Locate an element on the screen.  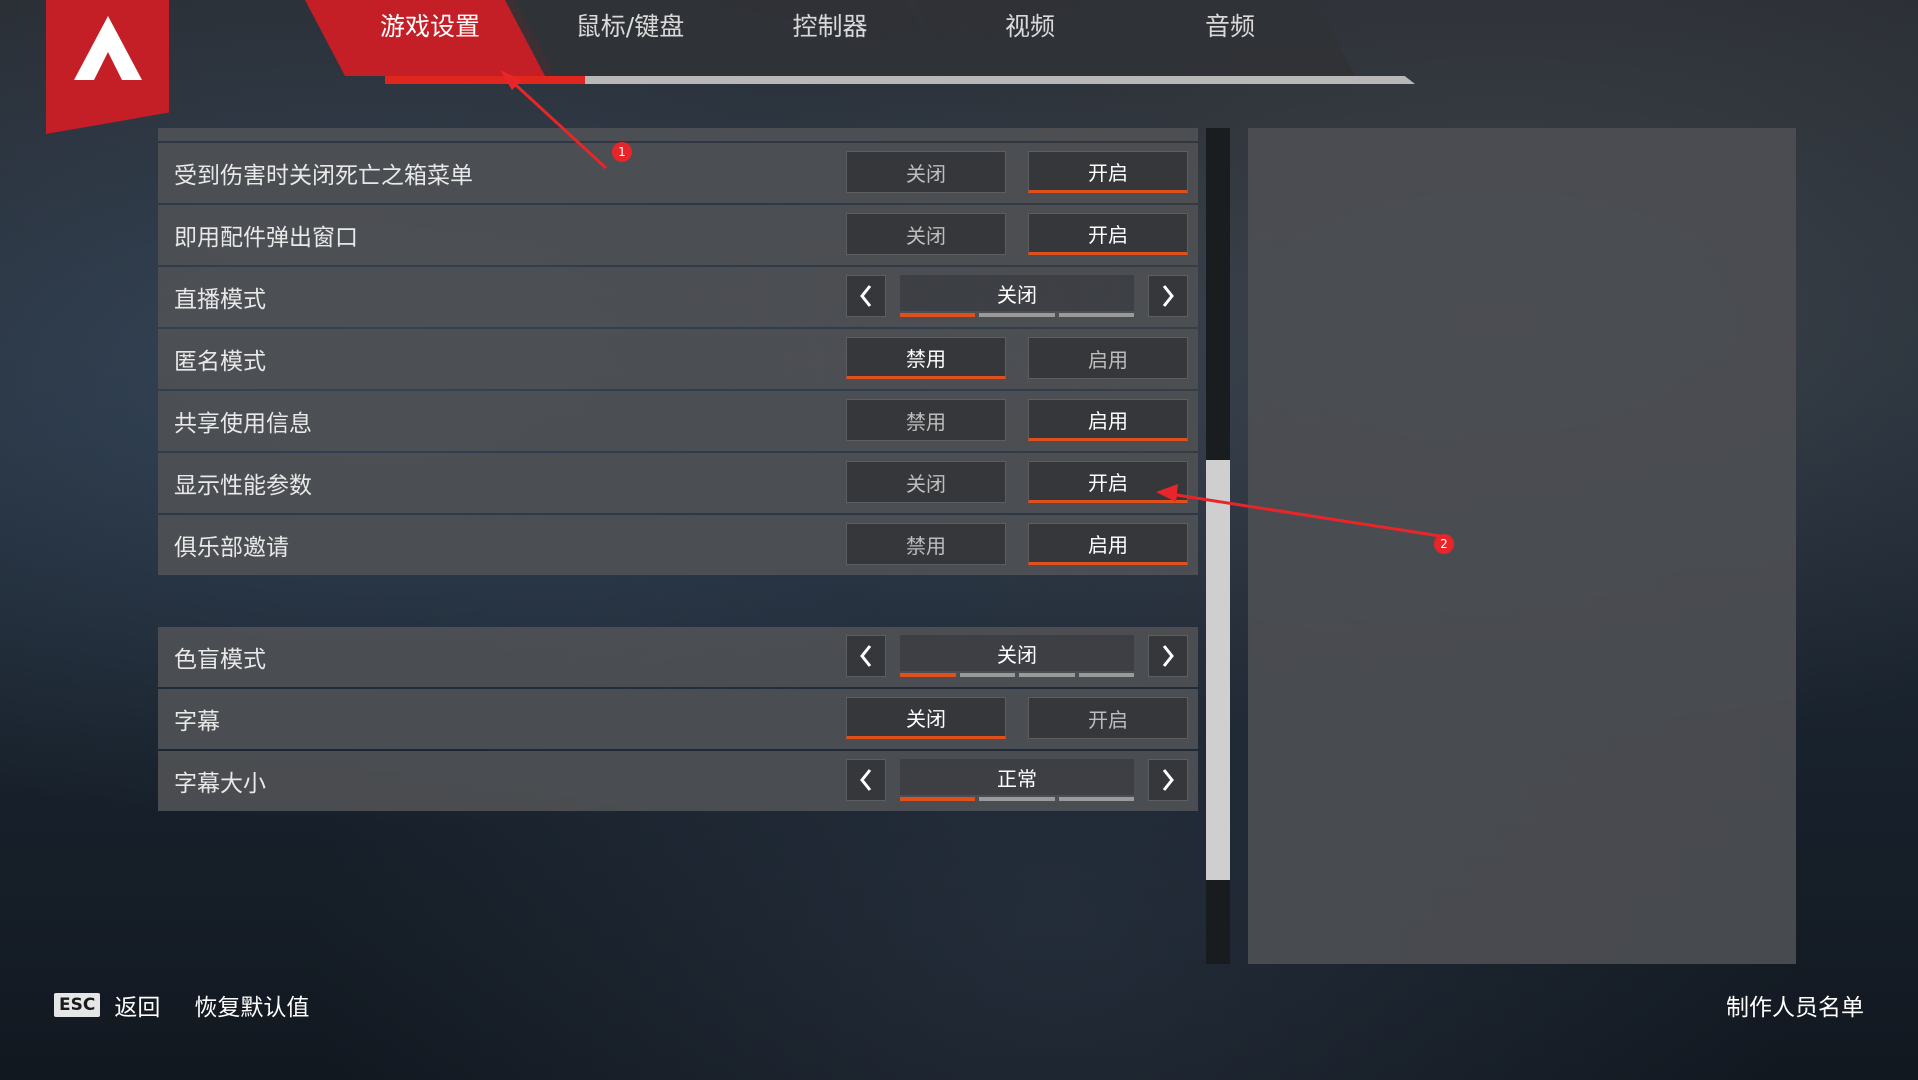
back-button: 返回 is located at coordinates (137, 1005).